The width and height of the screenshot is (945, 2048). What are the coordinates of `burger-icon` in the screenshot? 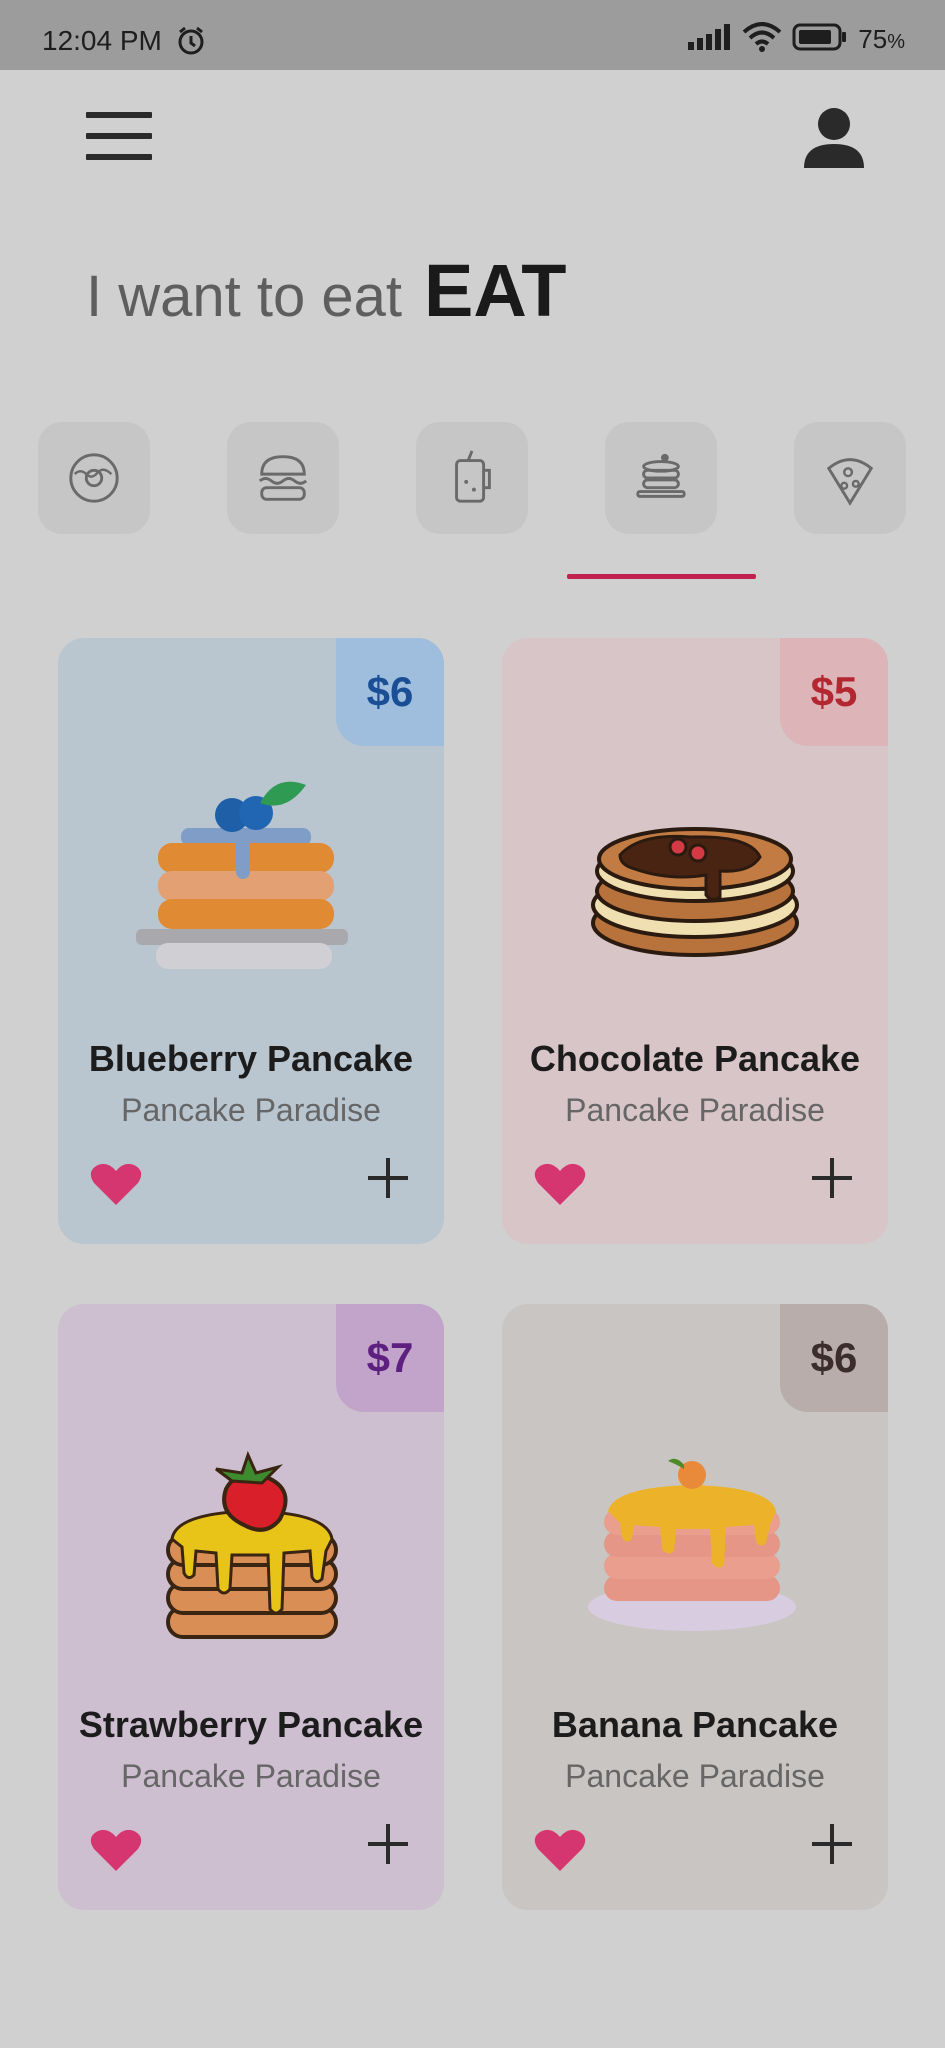 It's located at (283, 478).